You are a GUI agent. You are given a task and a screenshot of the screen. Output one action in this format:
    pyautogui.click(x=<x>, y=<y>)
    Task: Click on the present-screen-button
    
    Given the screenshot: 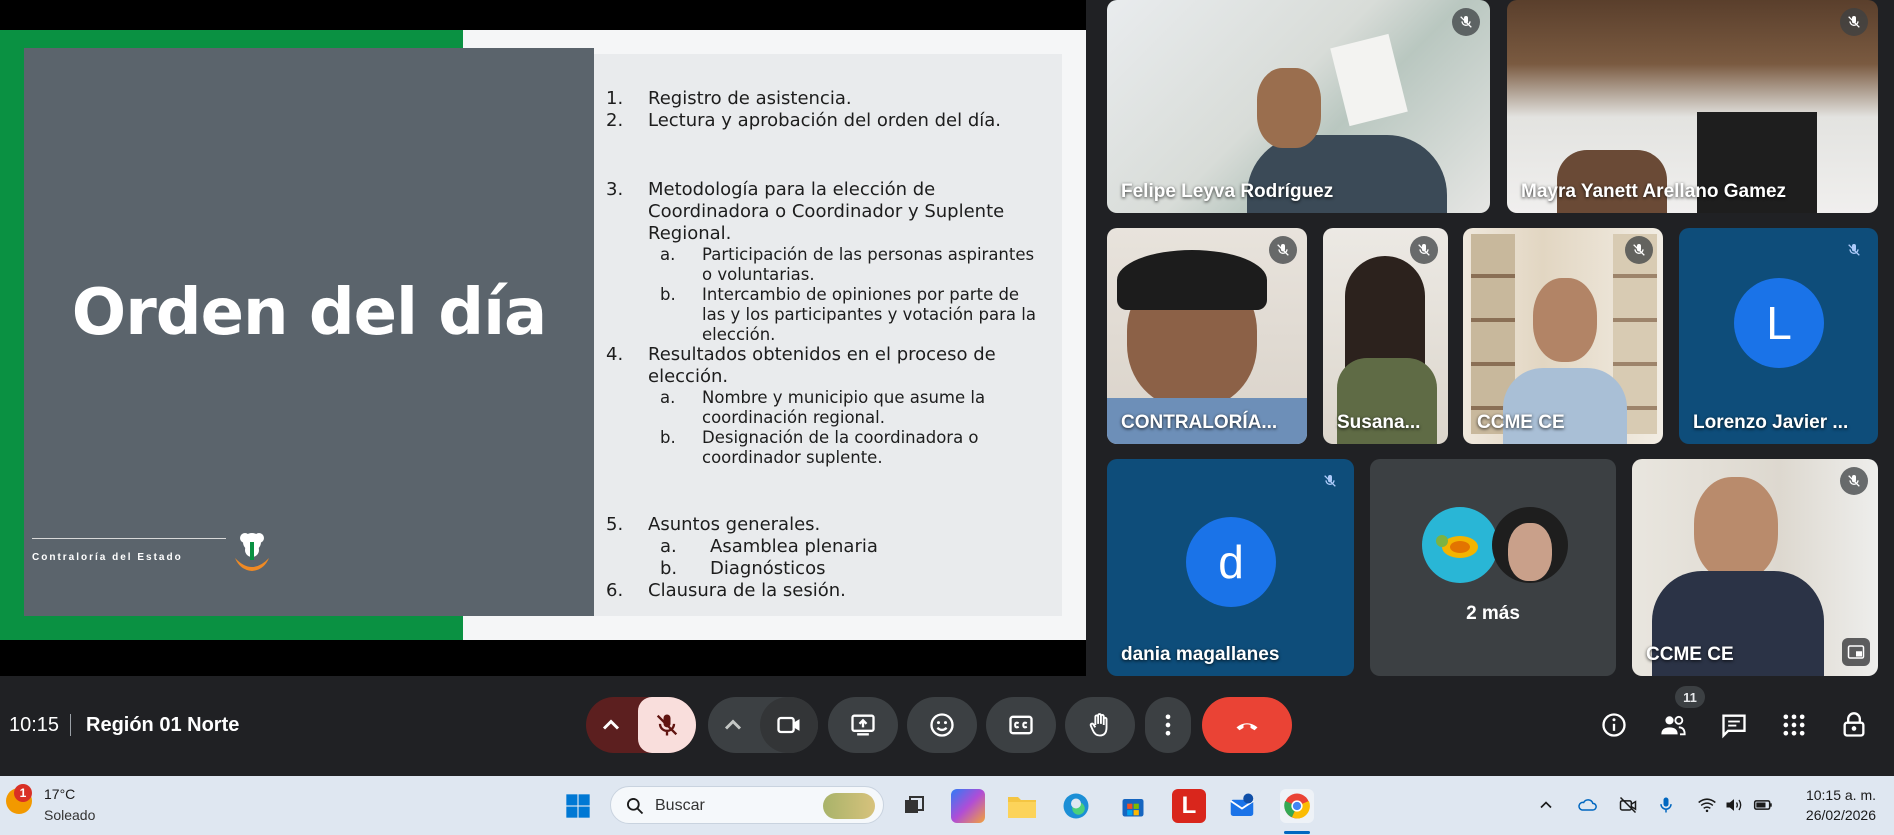 What is the action you would take?
    pyautogui.click(x=863, y=725)
    